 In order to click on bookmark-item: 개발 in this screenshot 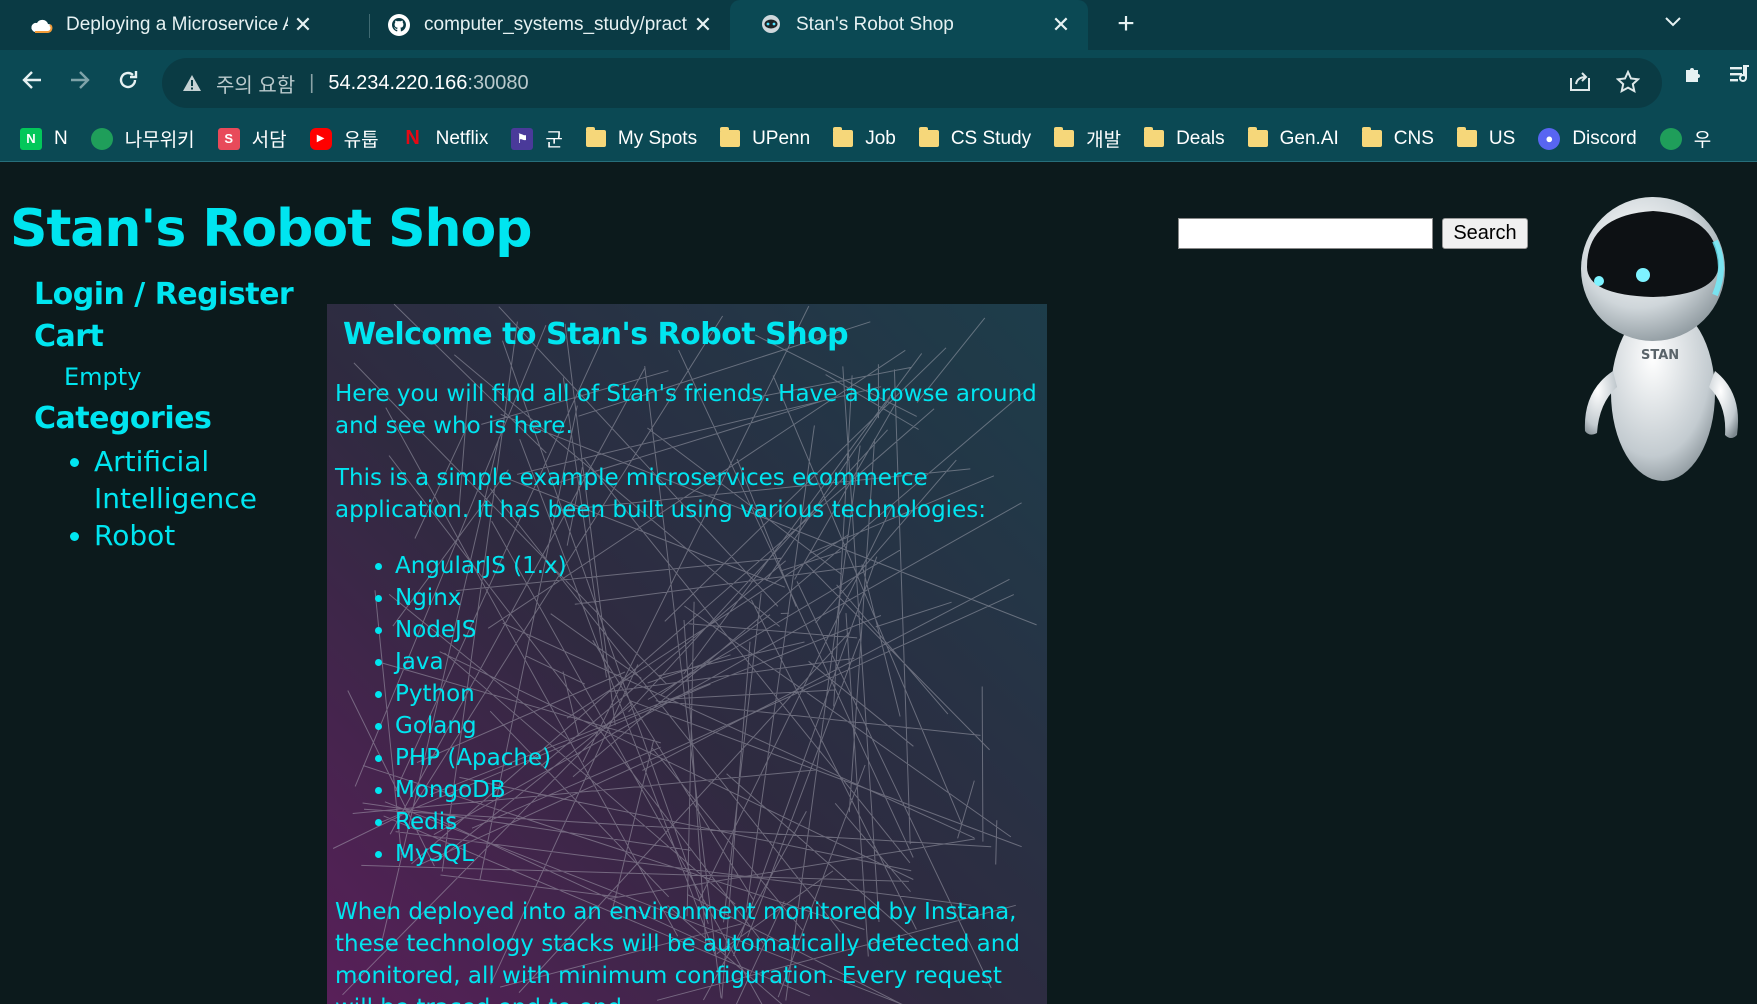, I will do `click(1087, 138)`.